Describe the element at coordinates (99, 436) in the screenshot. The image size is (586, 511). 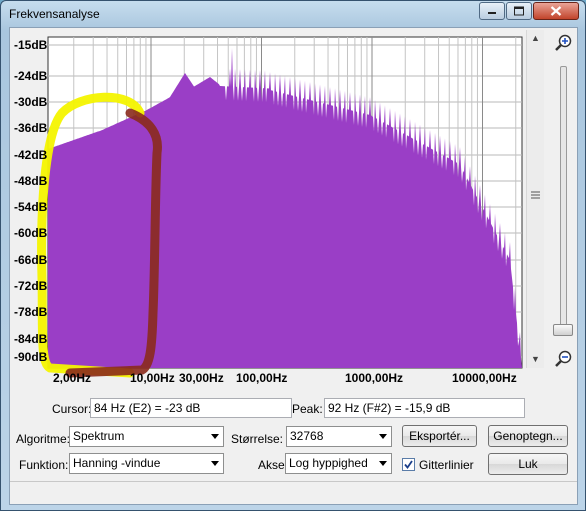
I see `algorithm-value: Spektrum` at that location.